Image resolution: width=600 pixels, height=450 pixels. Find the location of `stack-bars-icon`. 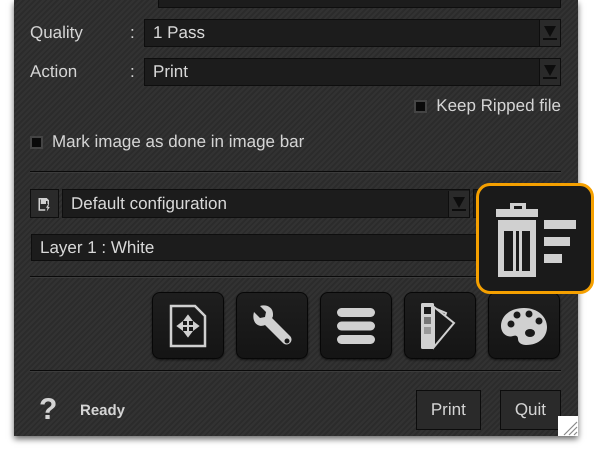

stack-bars-icon is located at coordinates (356, 326).